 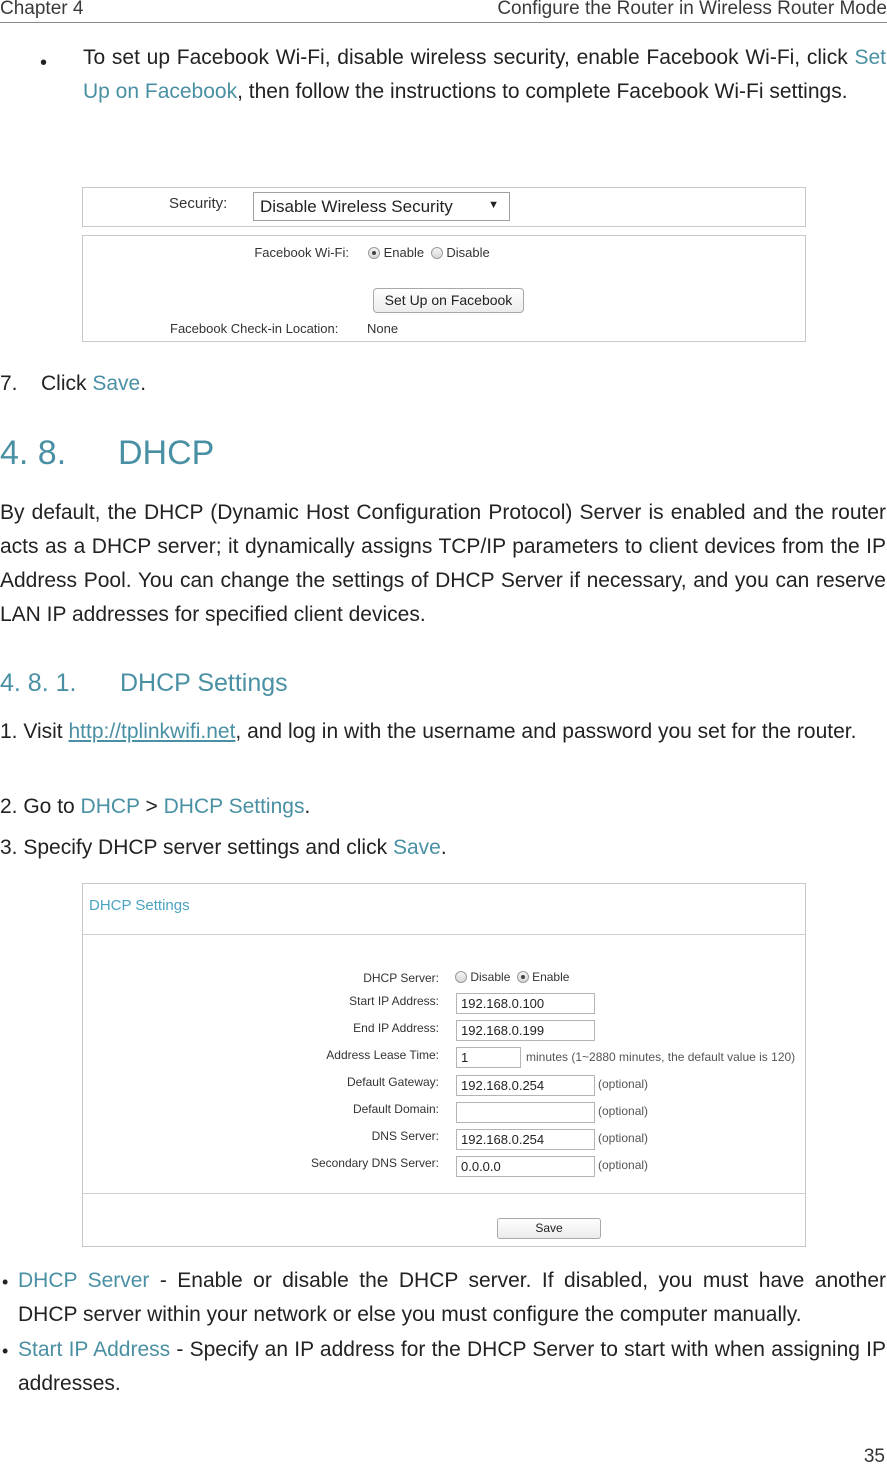 What do you see at coordinates (34, 731) in the screenshot?
I see `step-1-text: 1. Visit` at bounding box center [34, 731].